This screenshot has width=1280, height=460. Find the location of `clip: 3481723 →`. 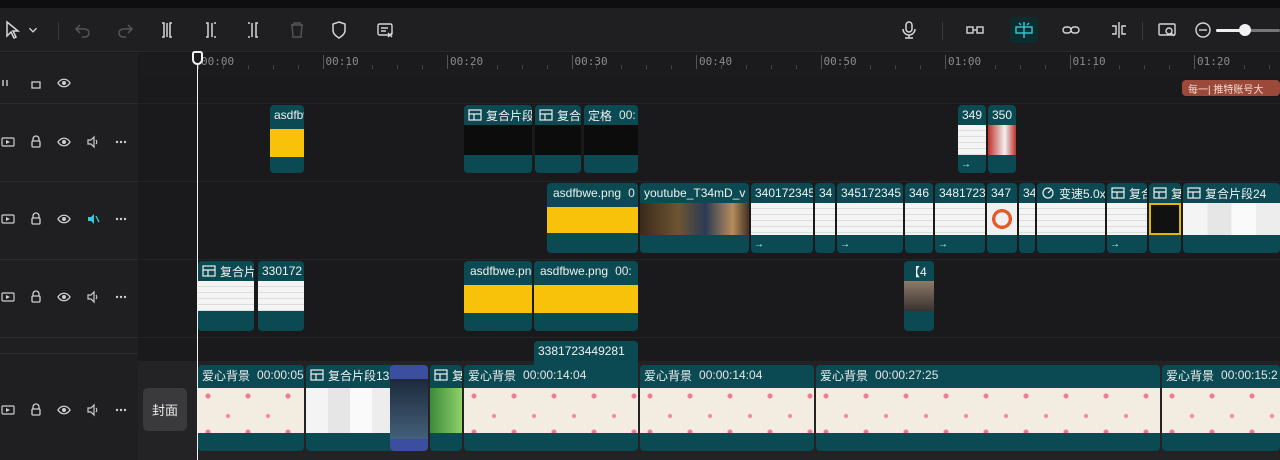

clip: 3481723 → is located at coordinates (960, 218).